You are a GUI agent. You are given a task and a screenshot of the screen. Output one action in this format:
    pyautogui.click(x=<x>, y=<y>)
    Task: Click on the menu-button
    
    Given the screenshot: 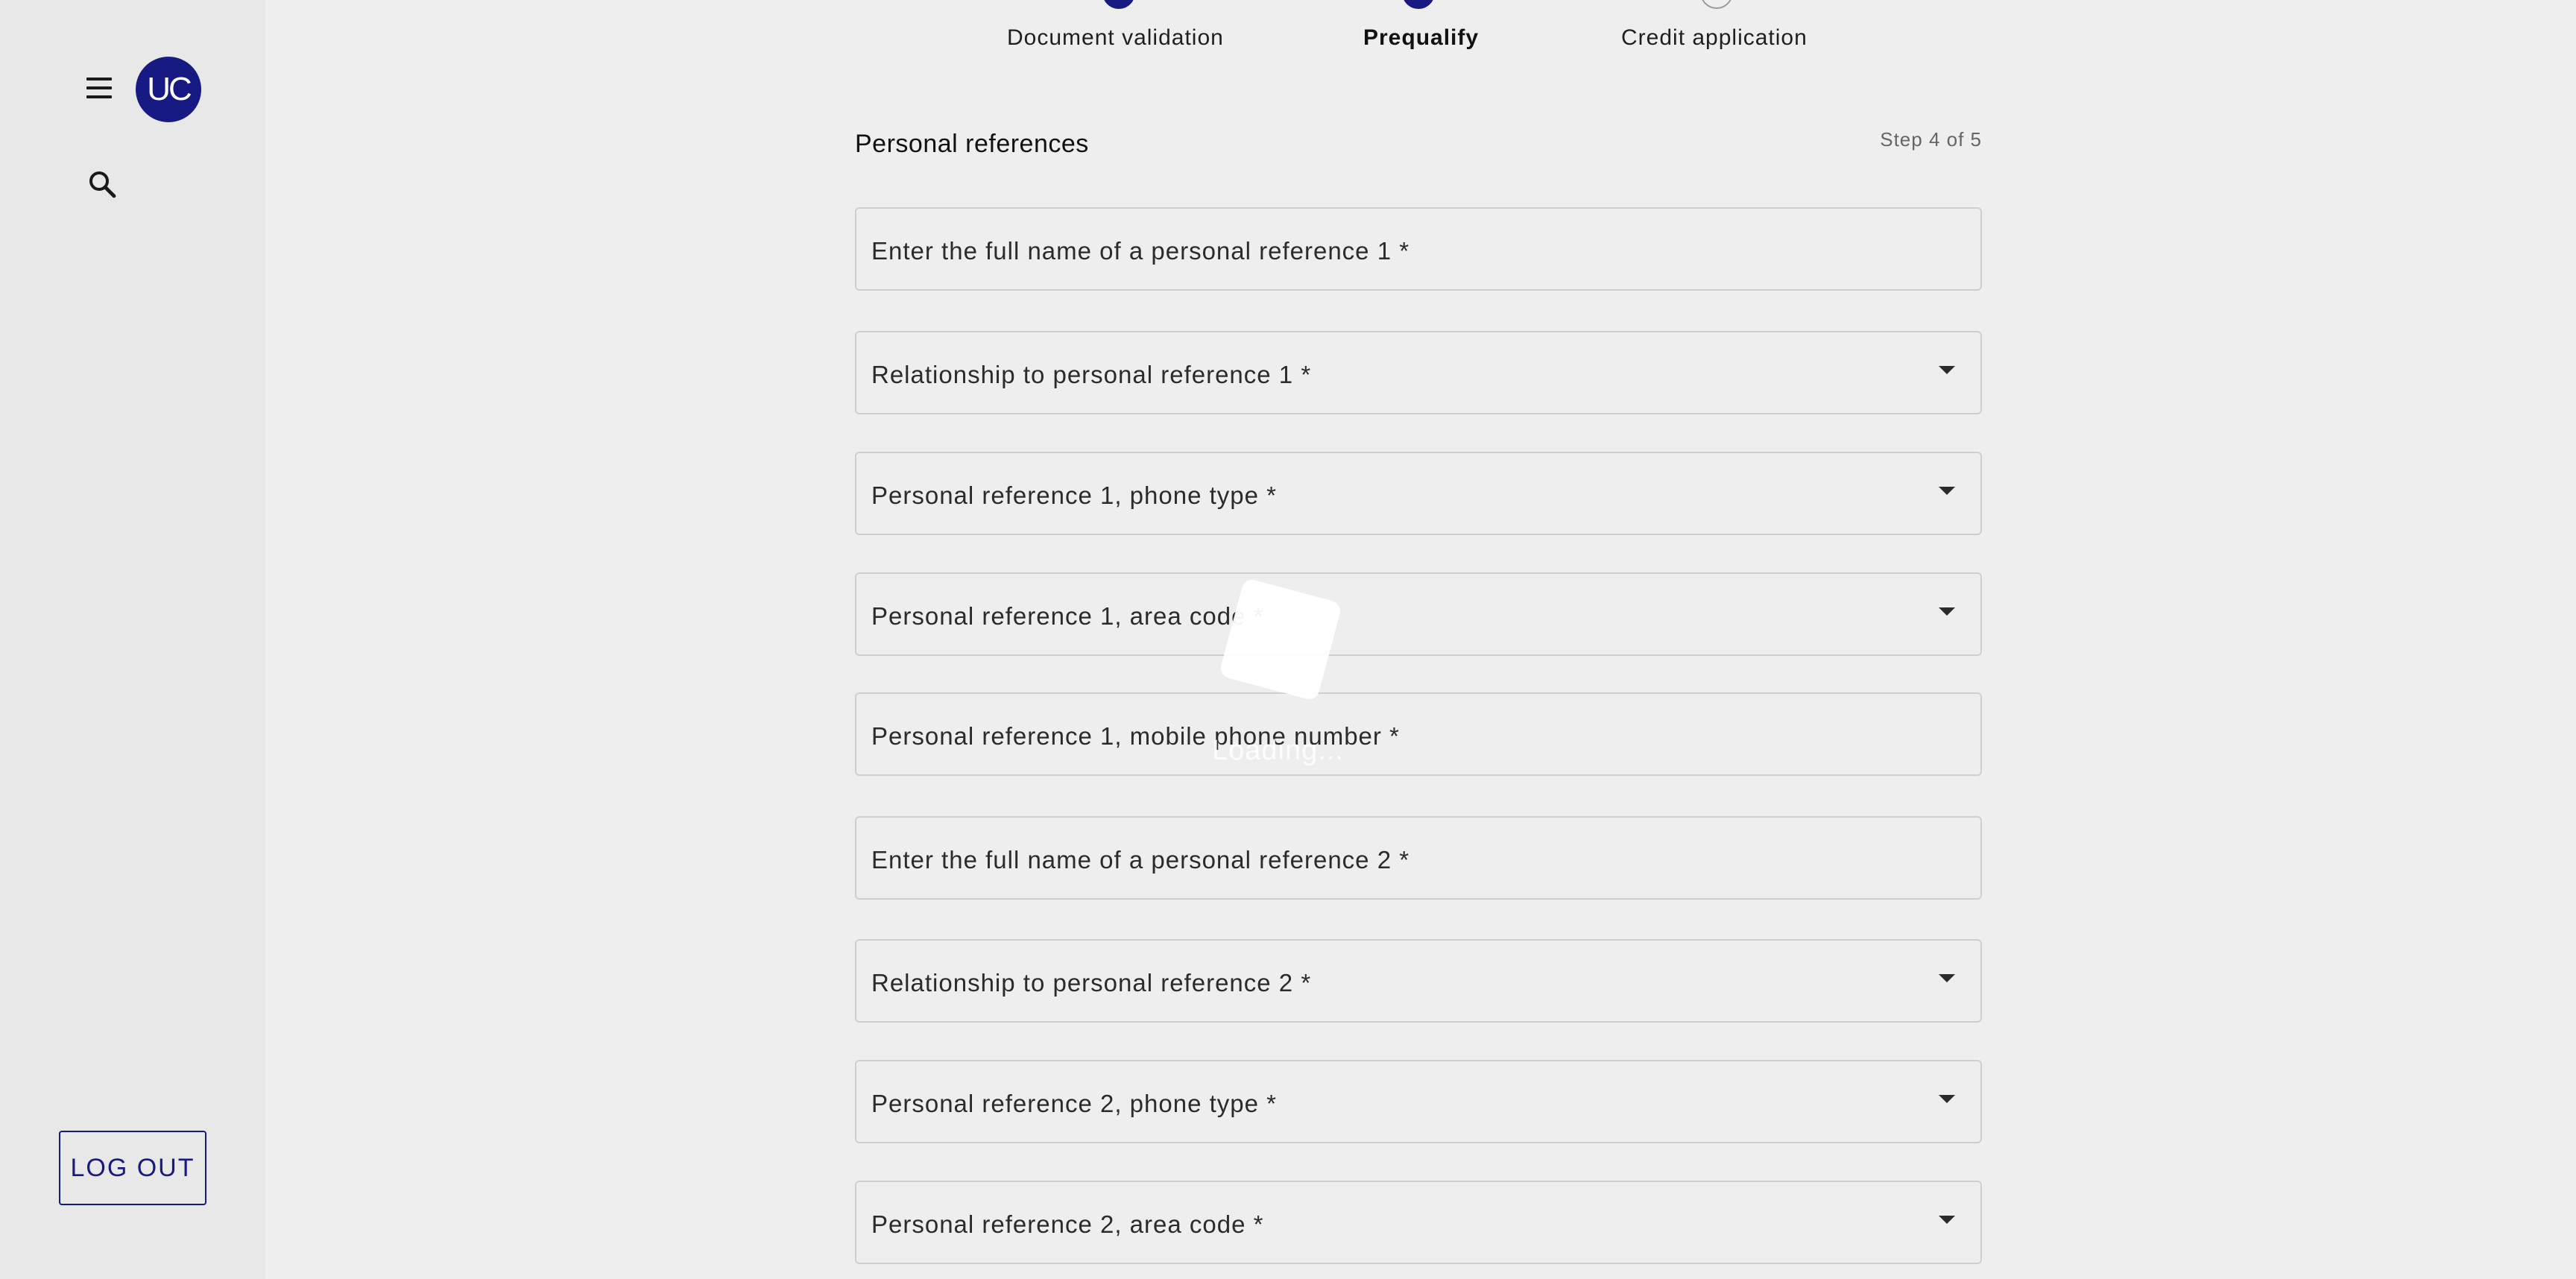 What is the action you would take?
    pyautogui.click(x=99, y=89)
    